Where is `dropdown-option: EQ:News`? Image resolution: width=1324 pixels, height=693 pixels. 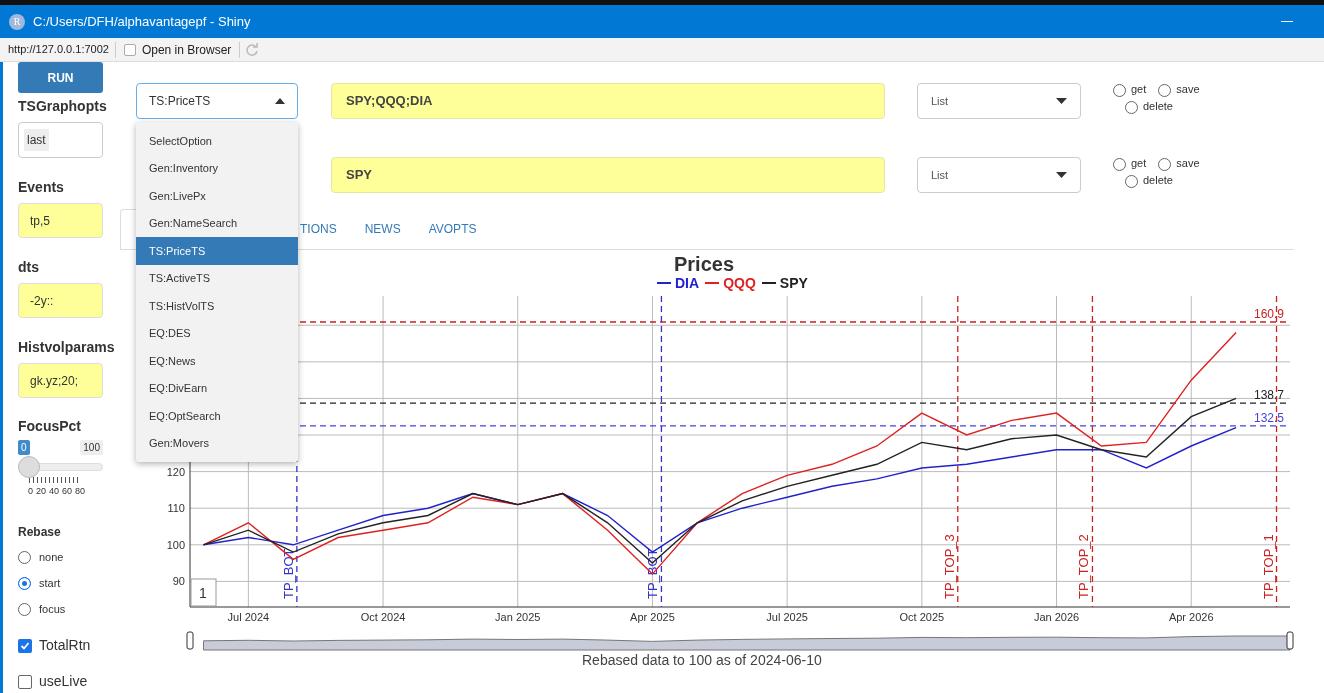 dropdown-option: EQ:News is located at coordinates (217, 361).